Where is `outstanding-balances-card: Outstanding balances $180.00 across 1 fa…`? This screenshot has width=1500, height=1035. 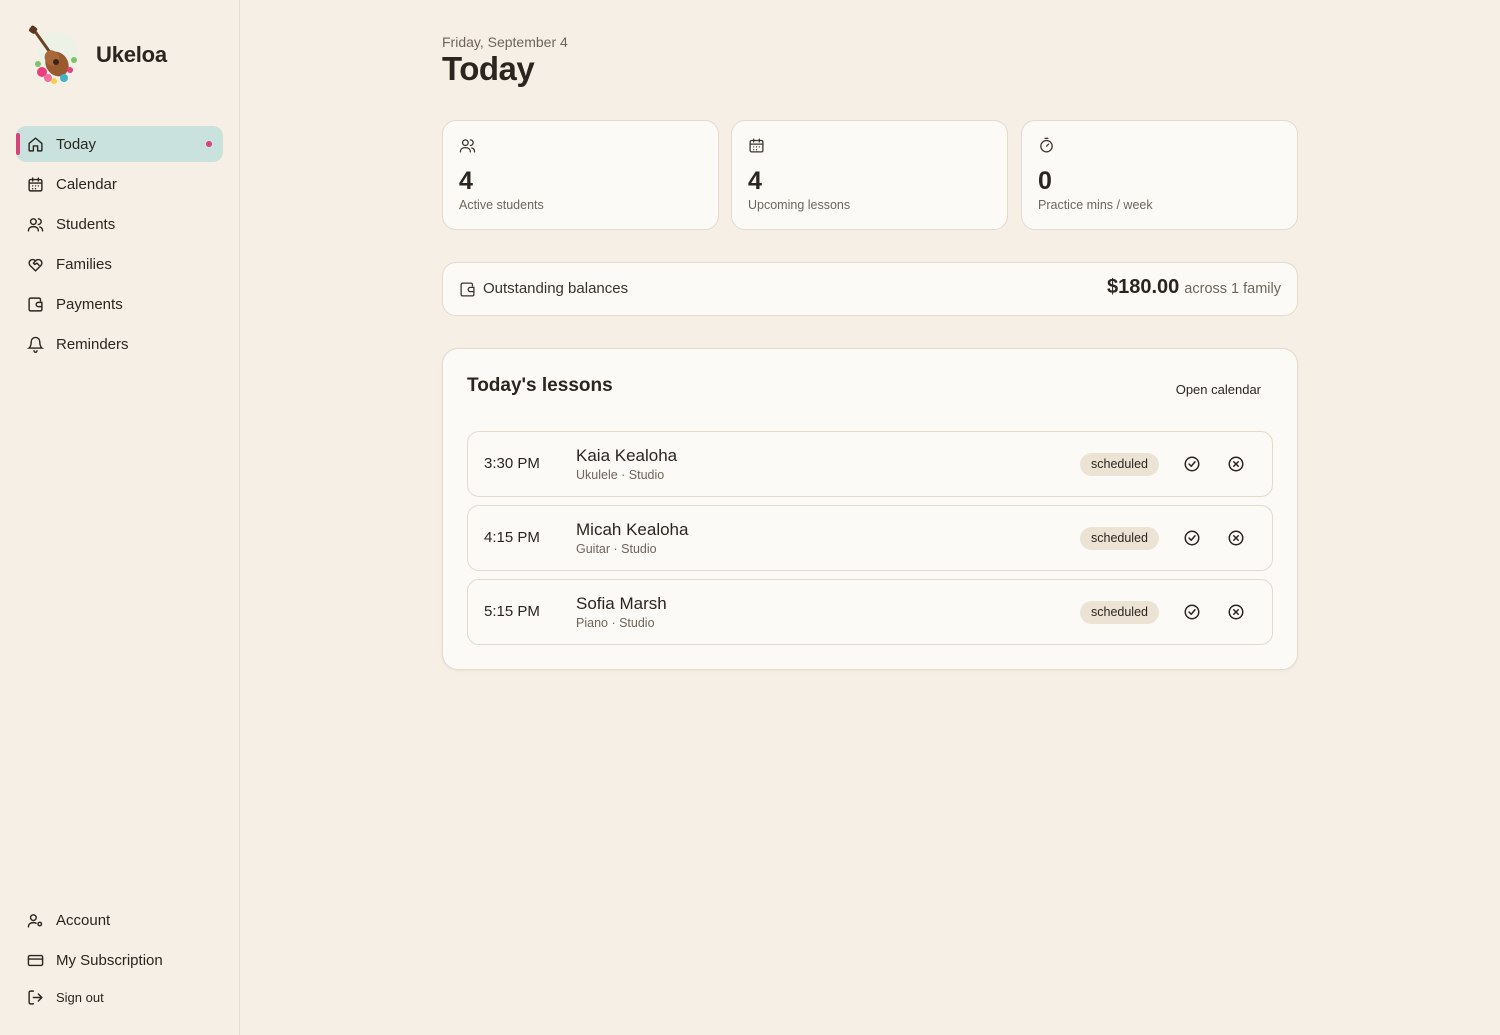
outstanding-balances-card: Outstanding balances $180.00 across 1 fa… is located at coordinates (870, 289).